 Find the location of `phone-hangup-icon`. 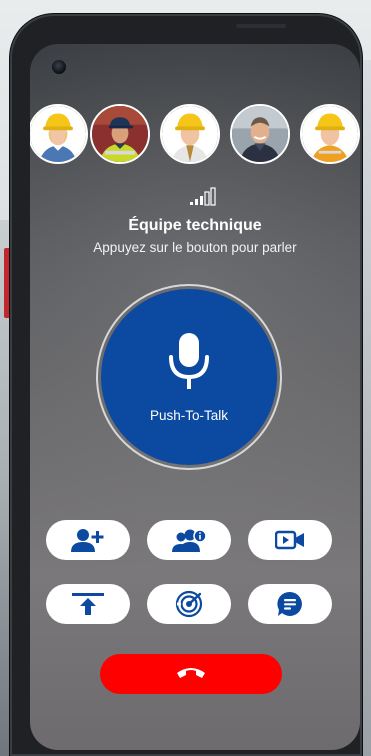

phone-hangup-icon is located at coordinates (191, 674).